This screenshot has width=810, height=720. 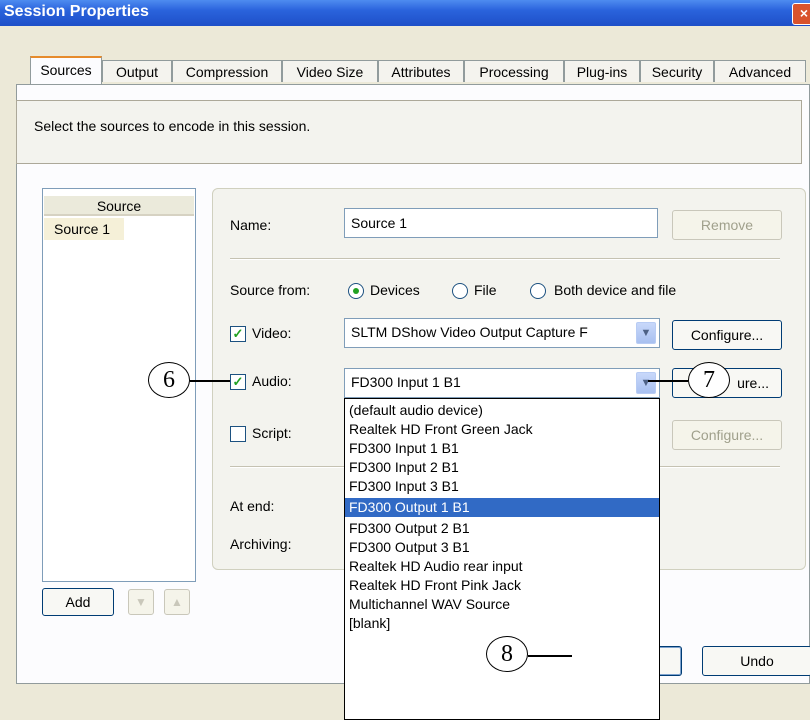 What do you see at coordinates (502, 429) in the screenshot?
I see `dropdown-option: Realtek HD Front Green Jack` at bounding box center [502, 429].